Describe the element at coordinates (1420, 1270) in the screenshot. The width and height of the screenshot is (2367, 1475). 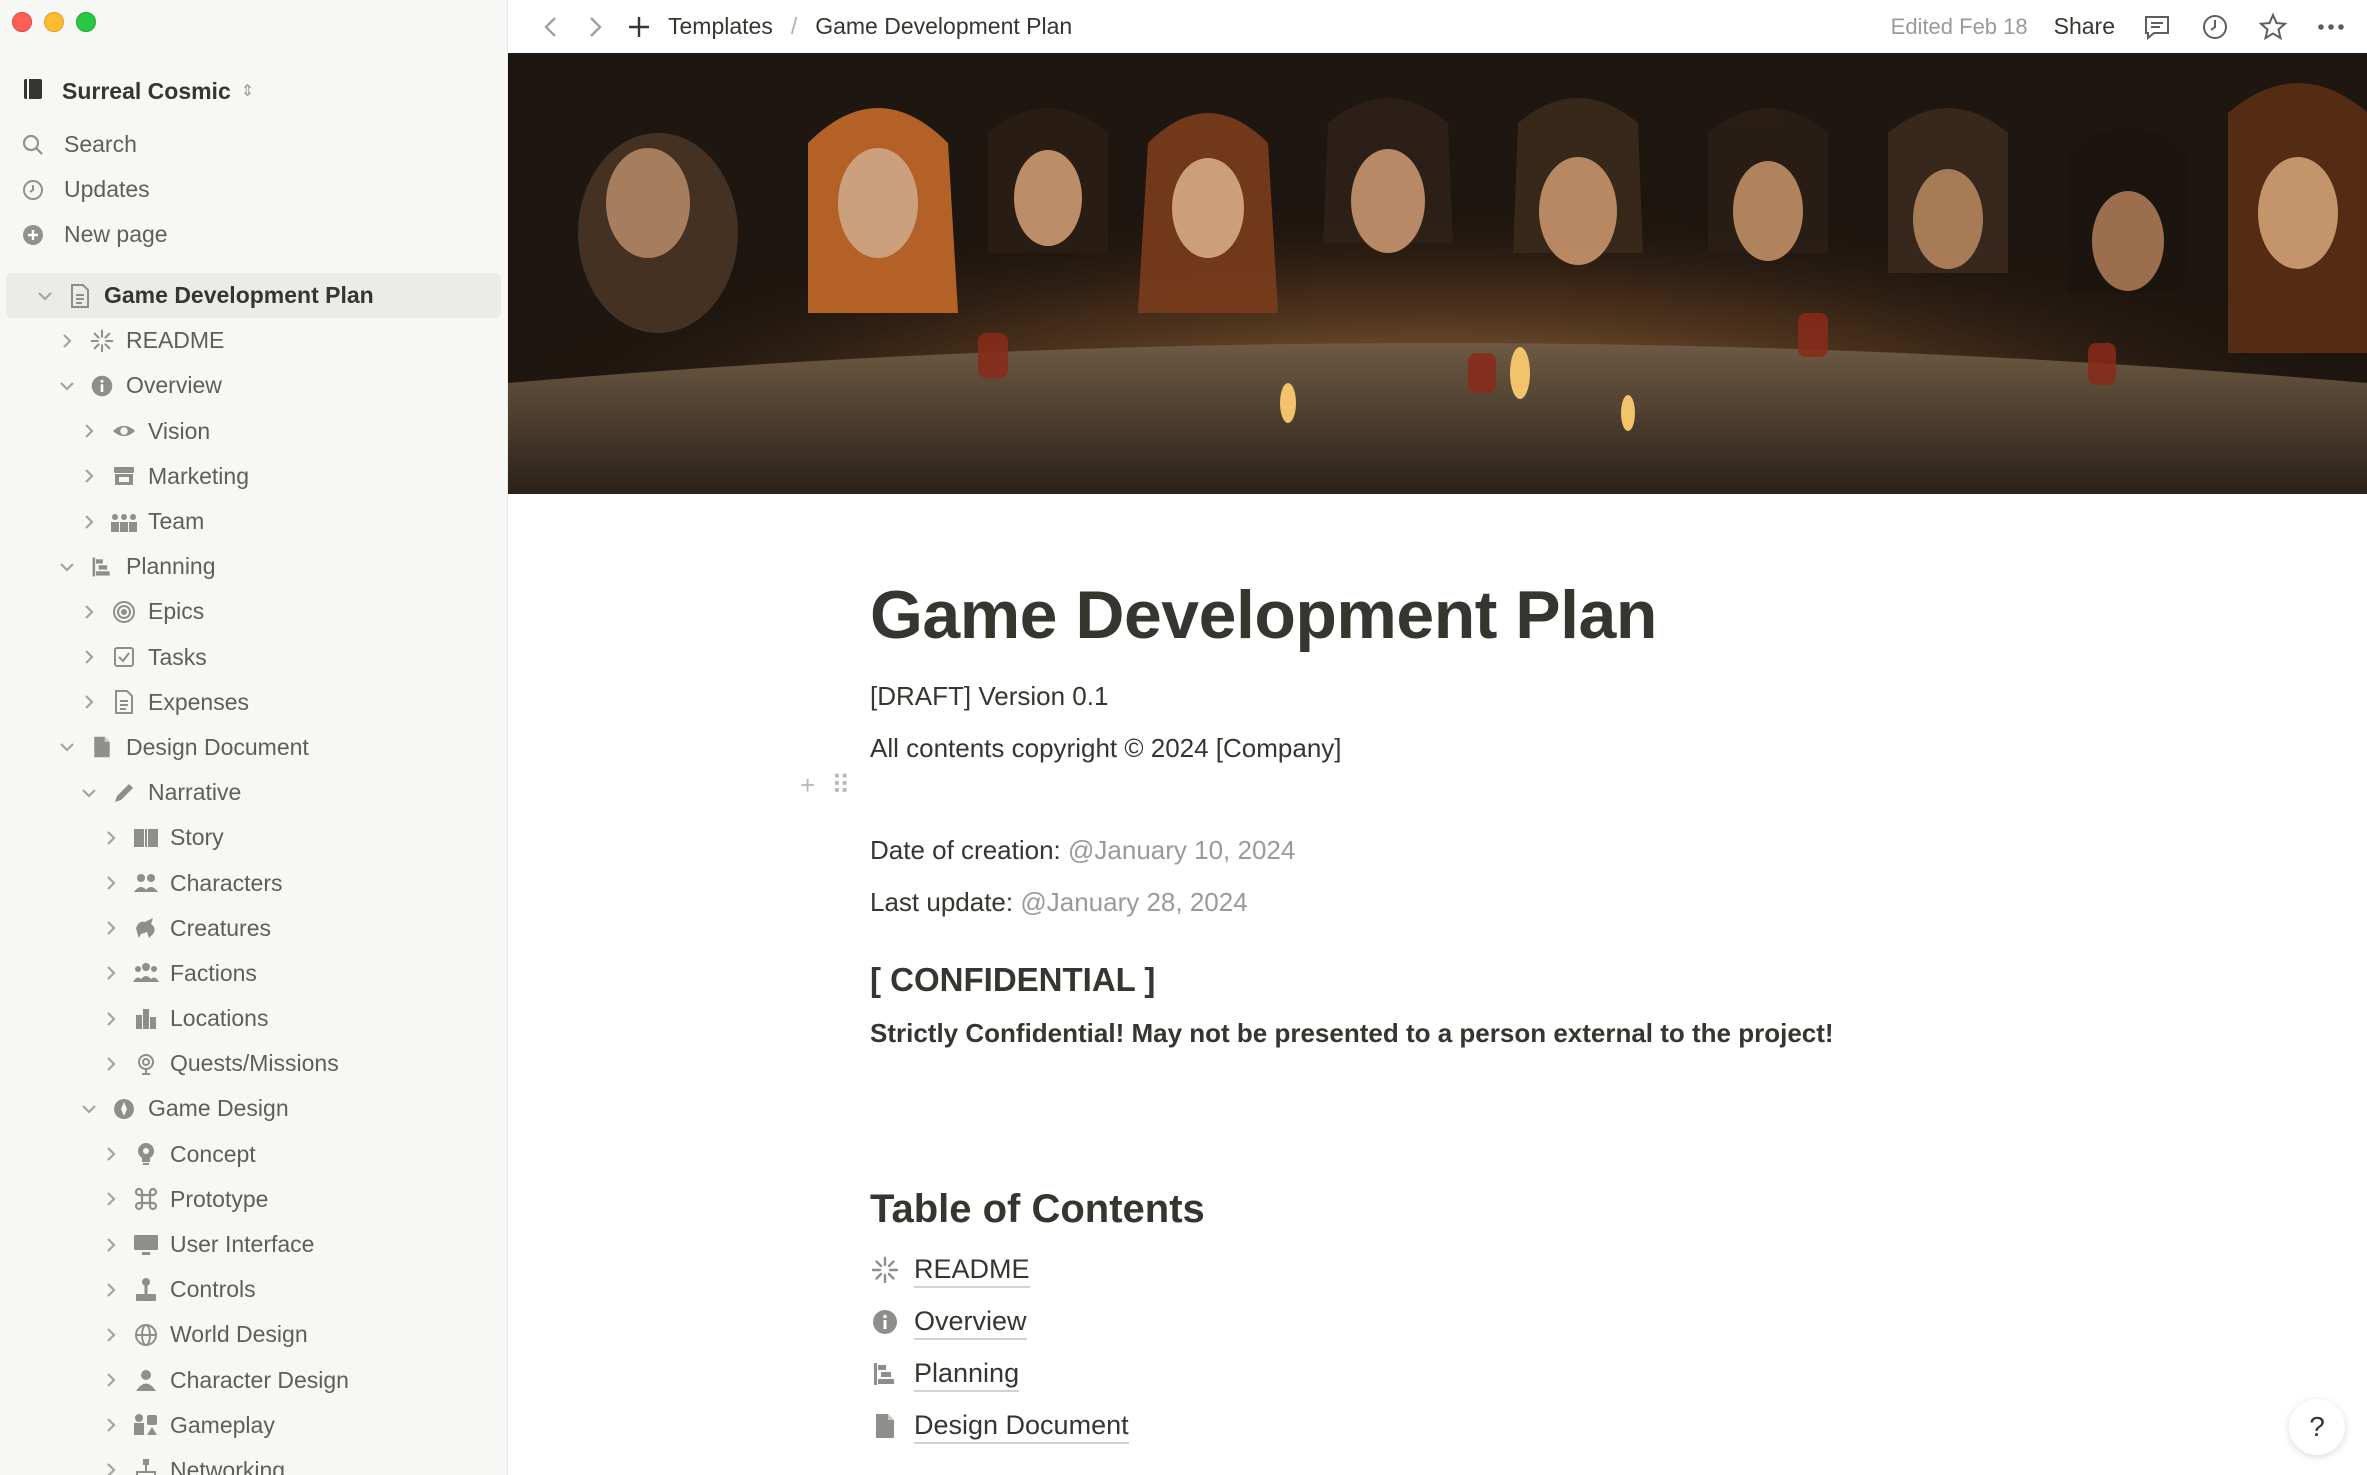
I see `toc-link-readme: README` at that location.